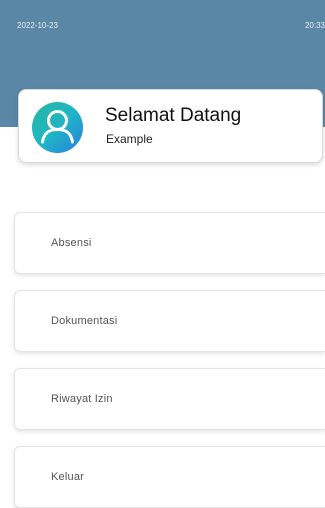  What do you see at coordinates (84, 321) in the screenshot?
I see `menu-item-label: Dokumentasi` at bounding box center [84, 321].